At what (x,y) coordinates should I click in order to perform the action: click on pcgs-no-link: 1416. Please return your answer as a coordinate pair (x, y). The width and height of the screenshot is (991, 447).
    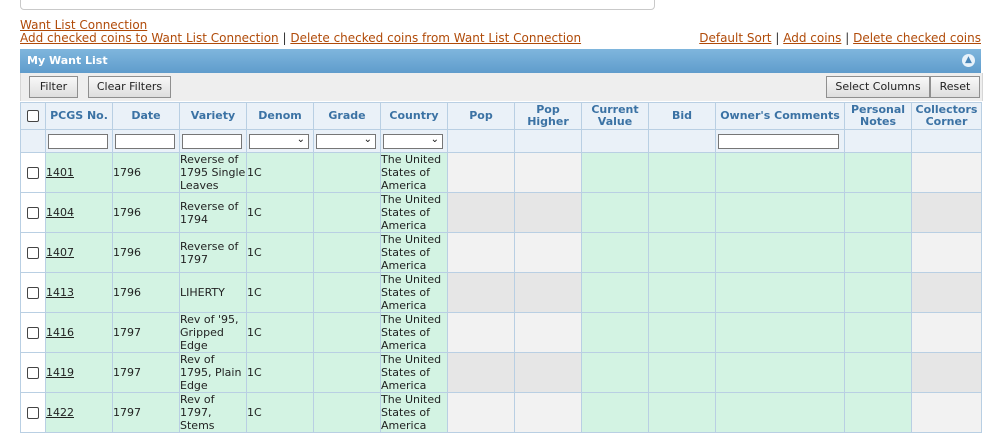
    Looking at the image, I should click on (61, 332).